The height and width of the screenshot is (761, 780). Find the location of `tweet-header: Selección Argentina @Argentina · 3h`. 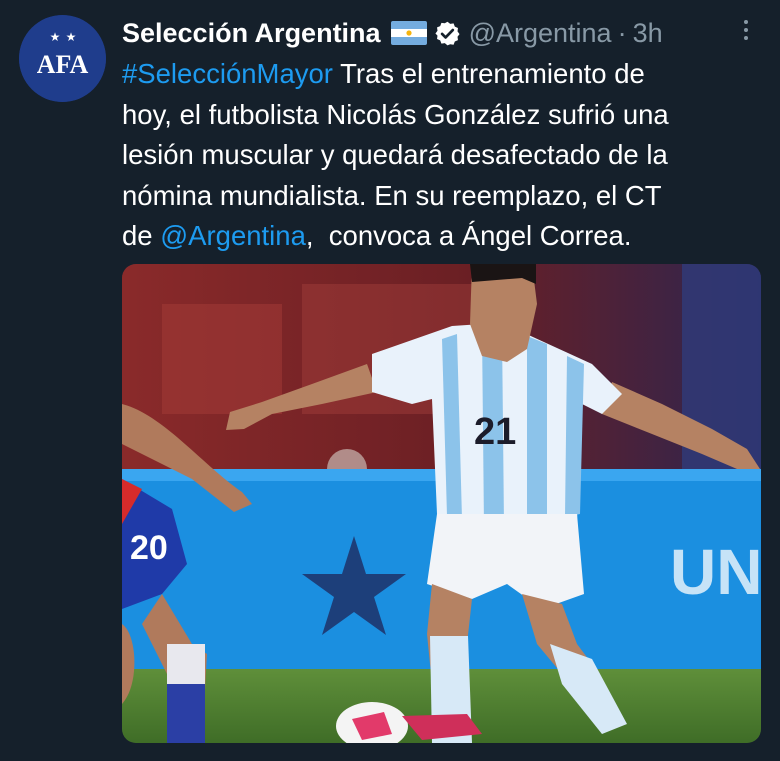

tweet-header: Selección Argentina @Argentina · 3h is located at coordinates (392, 33).